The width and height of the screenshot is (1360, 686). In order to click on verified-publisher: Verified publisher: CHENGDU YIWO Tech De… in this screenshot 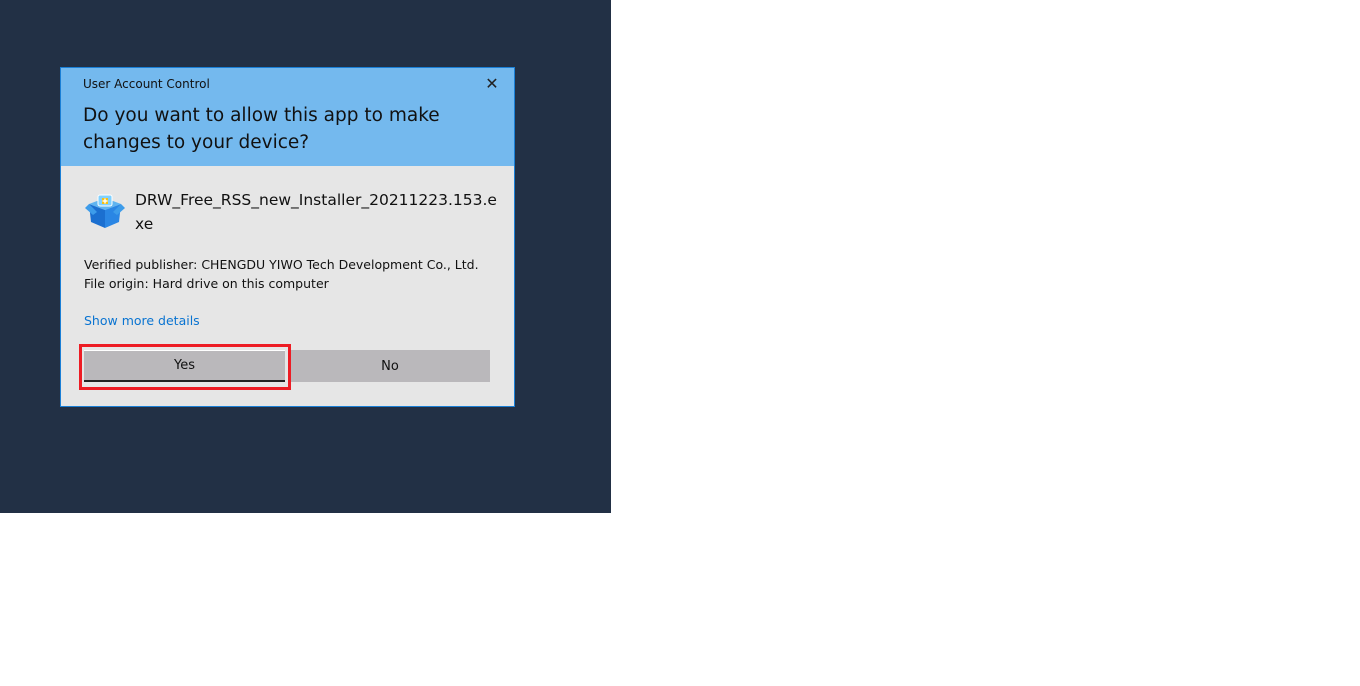, I will do `click(281, 264)`.